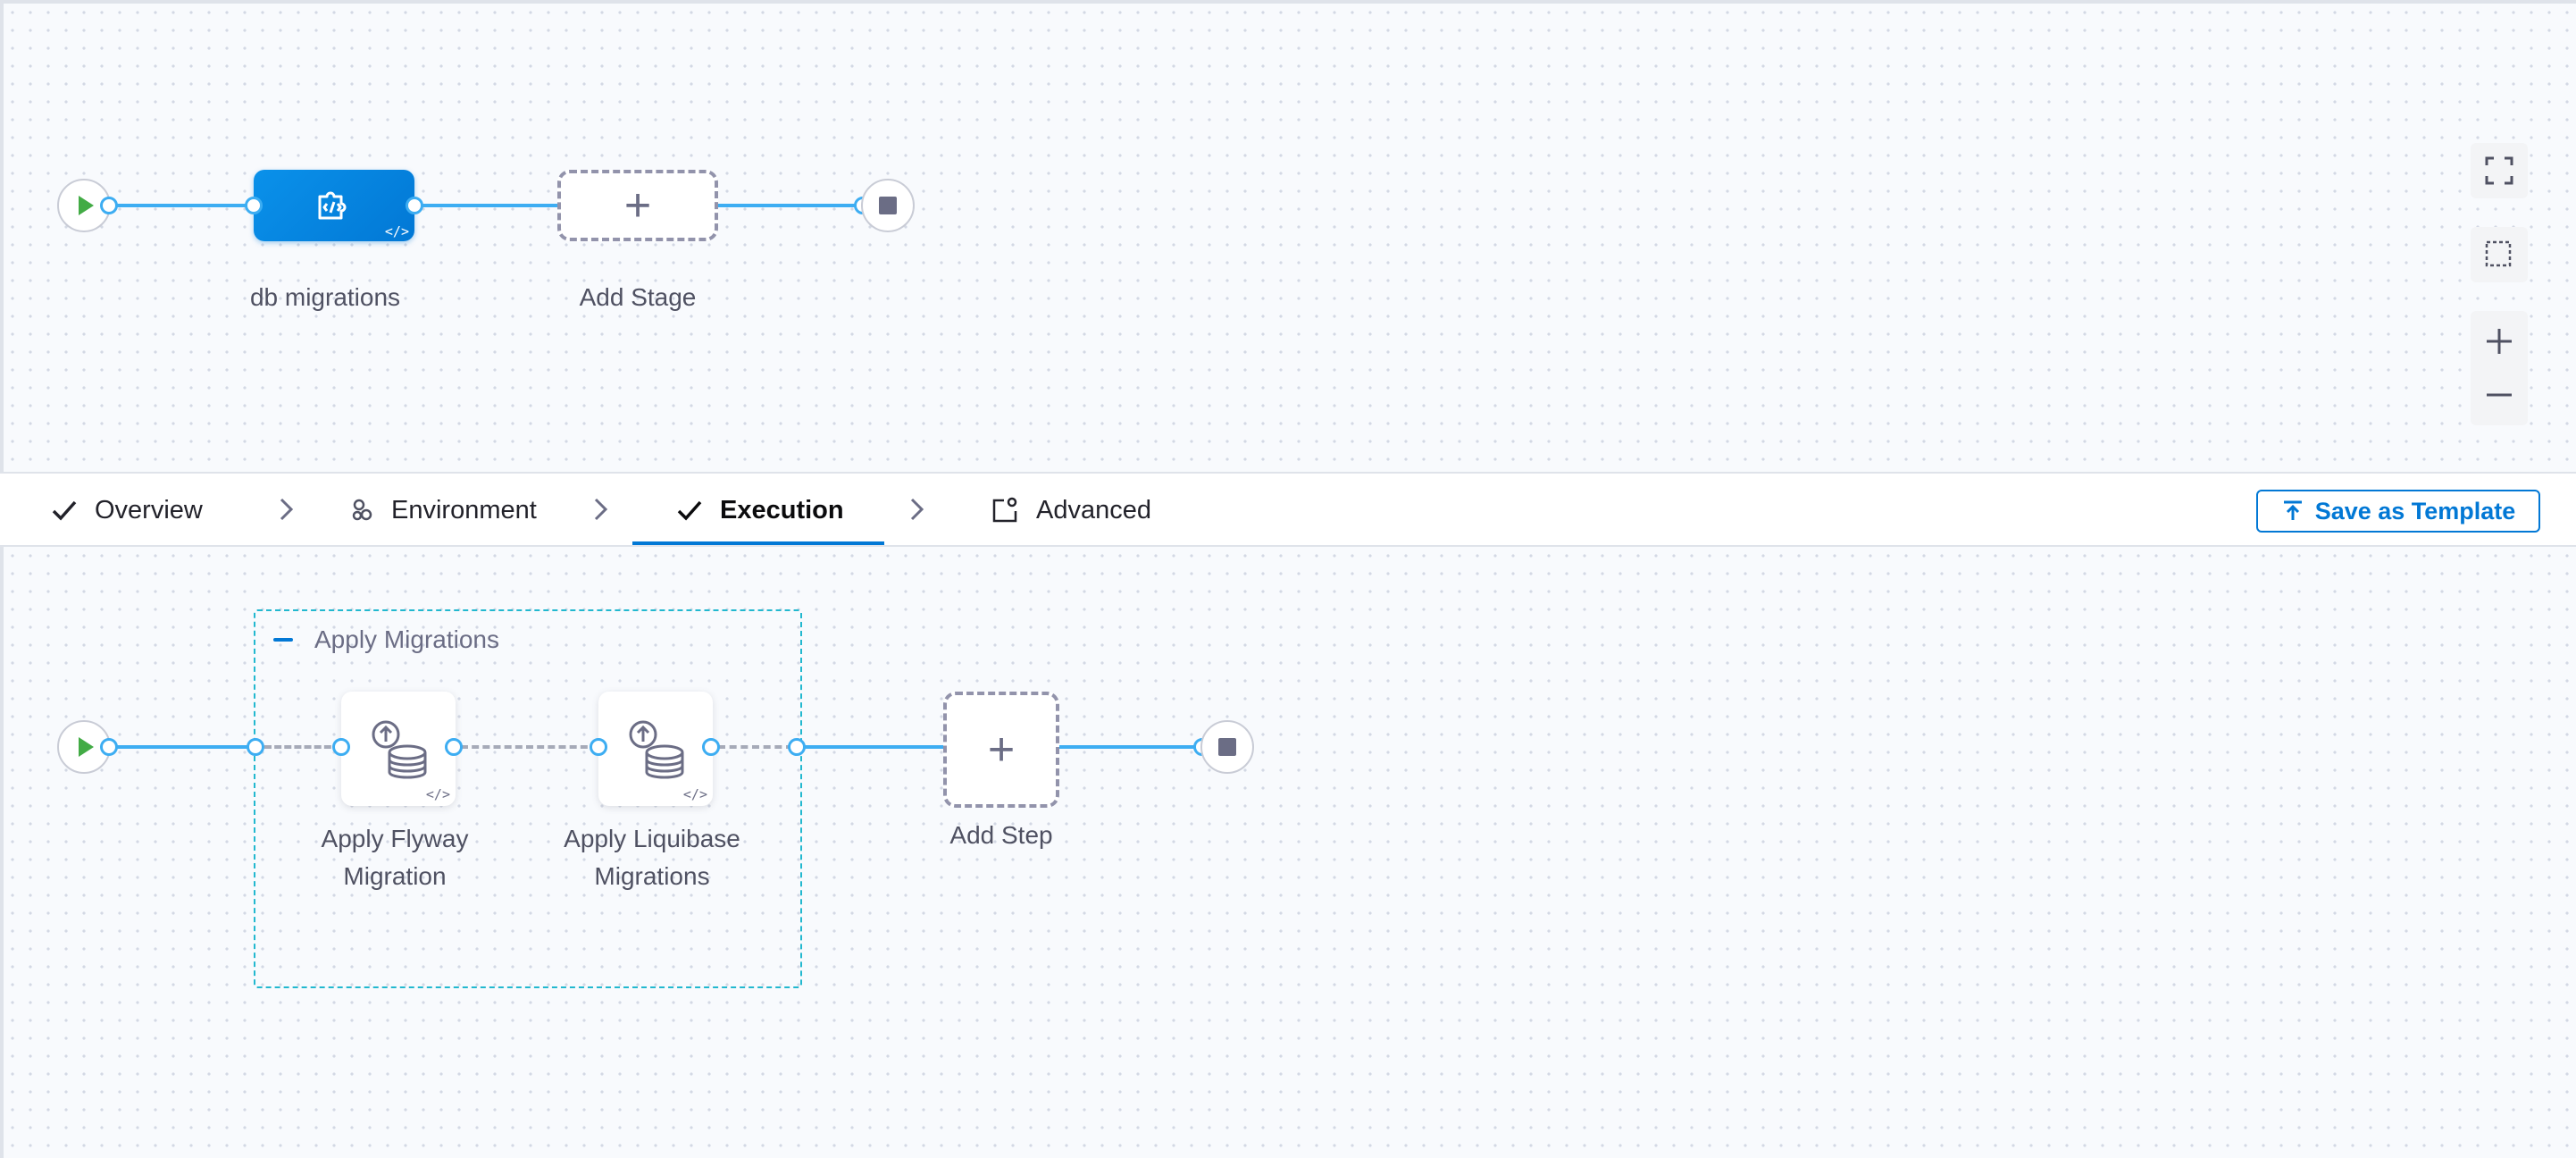 The width and height of the screenshot is (2576, 1158). I want to click on step-2-label-line2: Migrations, so click(652, 876).